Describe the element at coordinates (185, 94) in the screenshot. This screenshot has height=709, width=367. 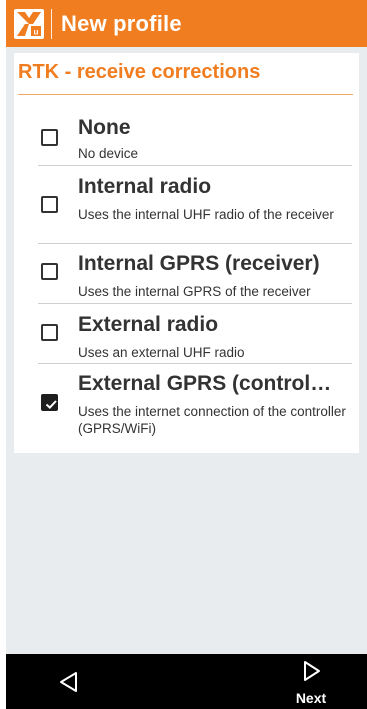
I see `section-divider` at that location.